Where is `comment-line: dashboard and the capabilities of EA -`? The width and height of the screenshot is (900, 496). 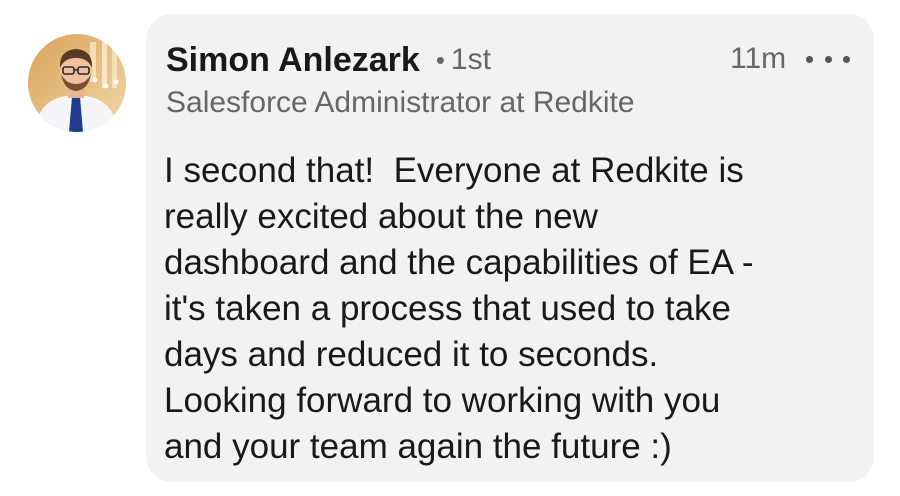 comment-line: dashboard and the capabilities of EA - is located at coordinates (459, 262).